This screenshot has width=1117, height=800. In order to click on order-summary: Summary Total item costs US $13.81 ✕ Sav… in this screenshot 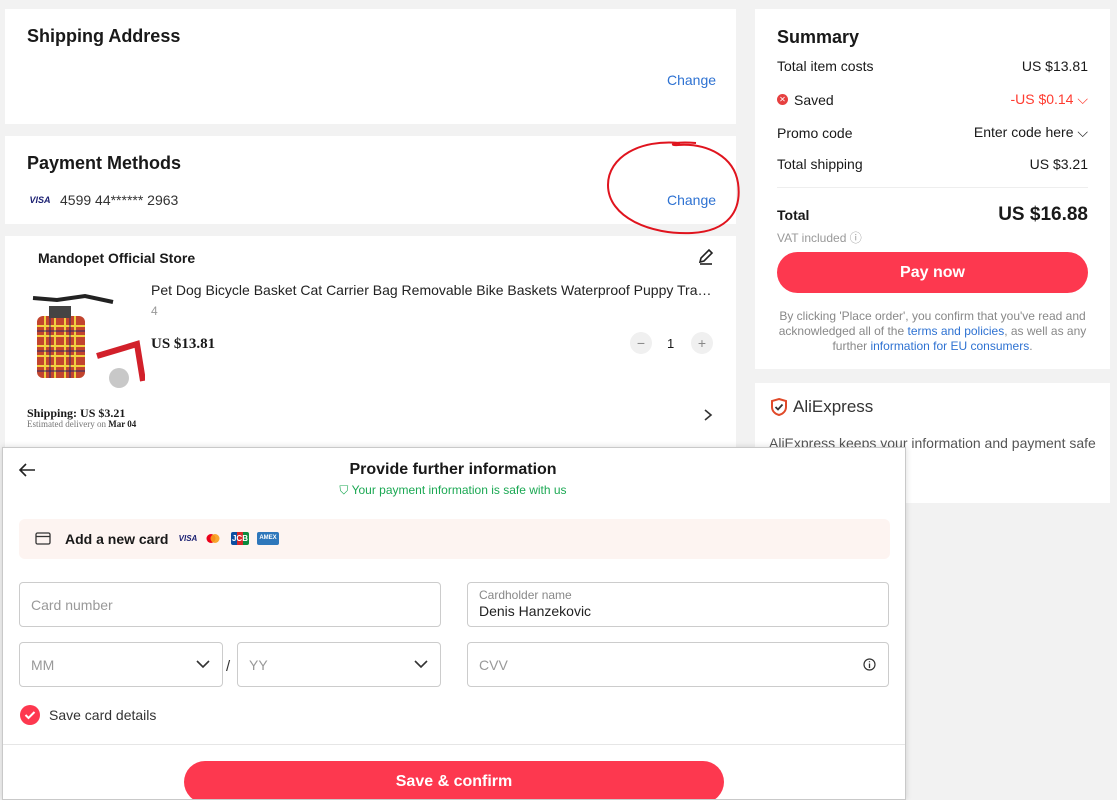, I will do `click(932, 189)`.